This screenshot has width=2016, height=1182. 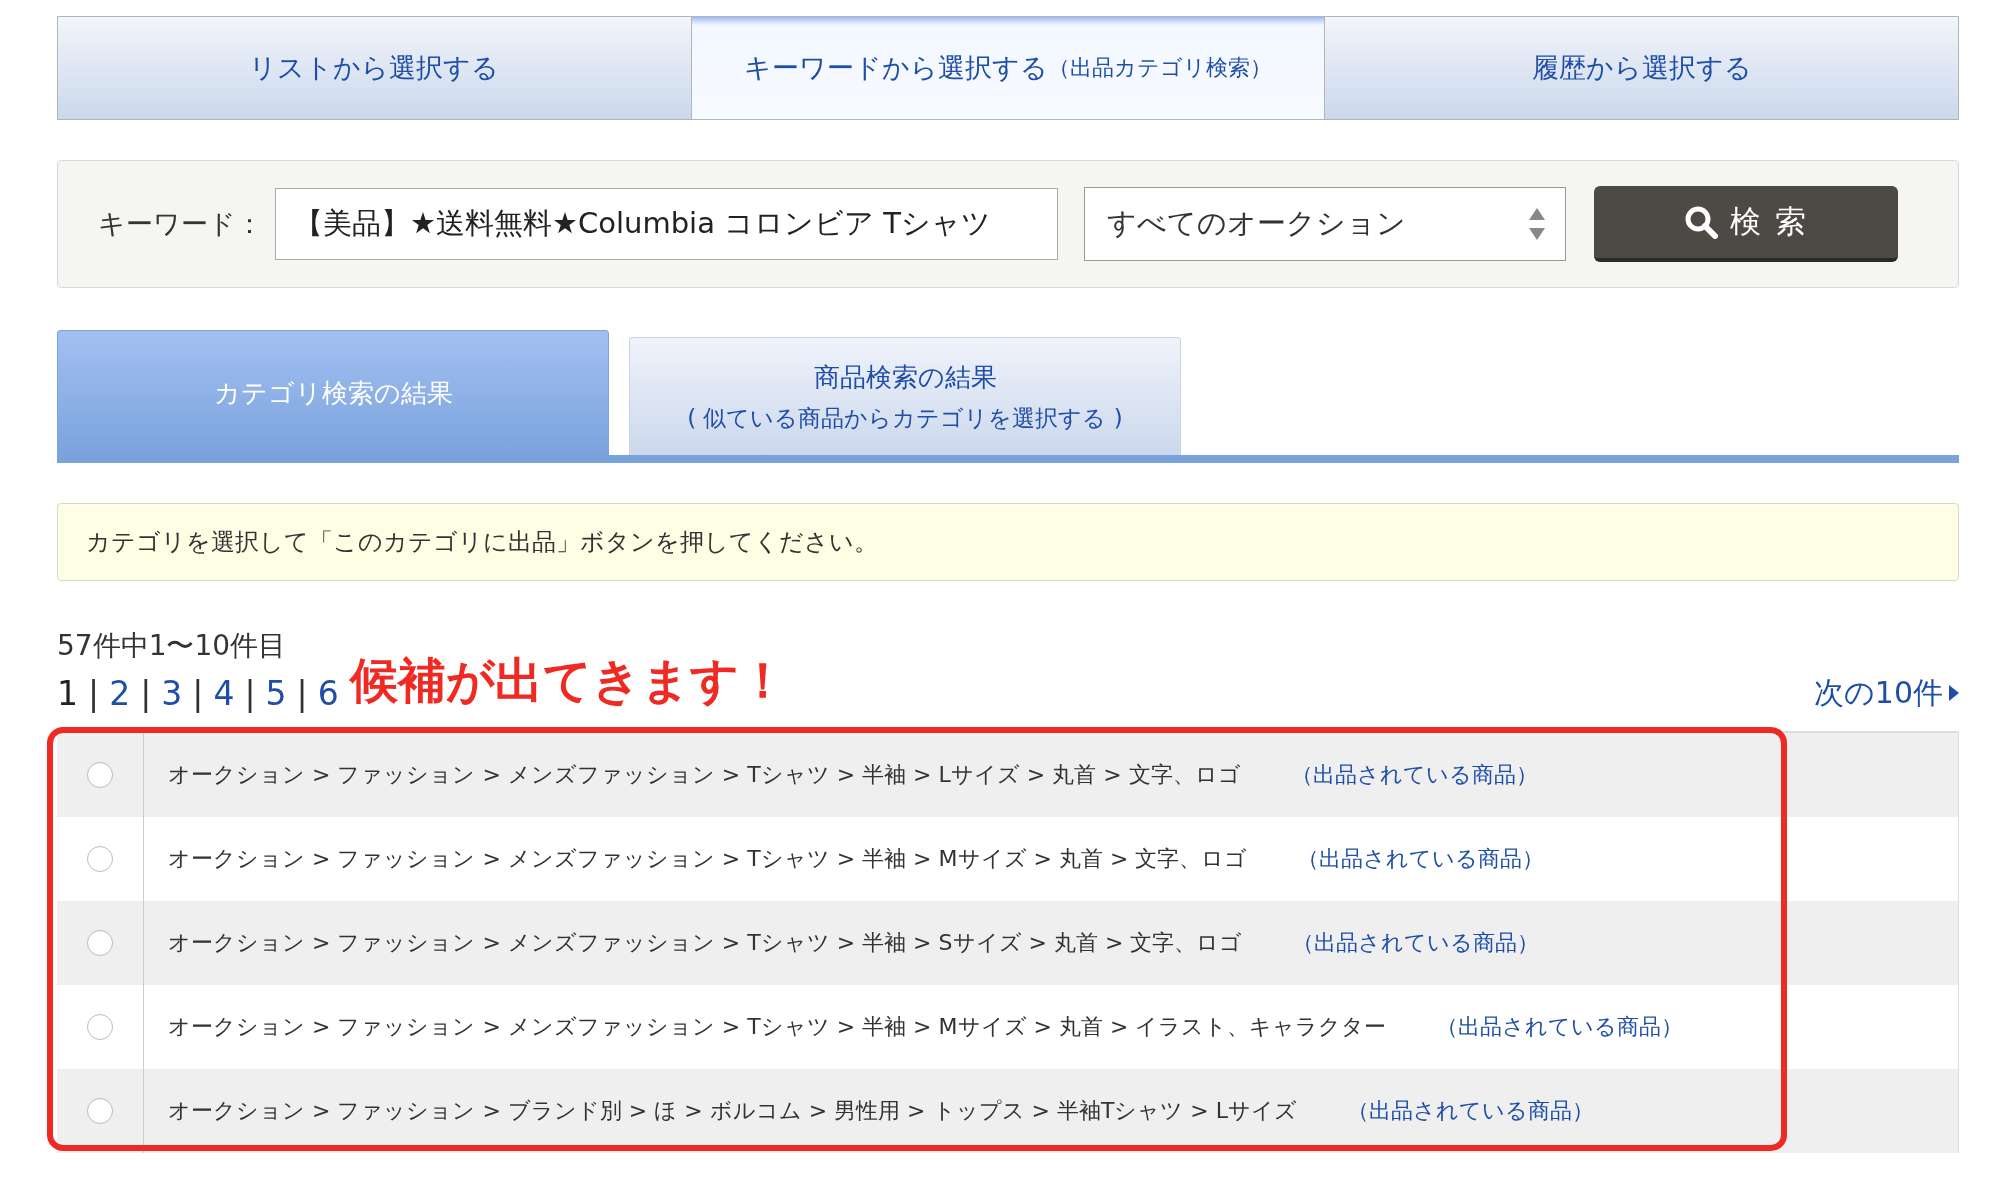 I want to click on result-count: 57件中1〜10件目, so click(x=172, y=646).